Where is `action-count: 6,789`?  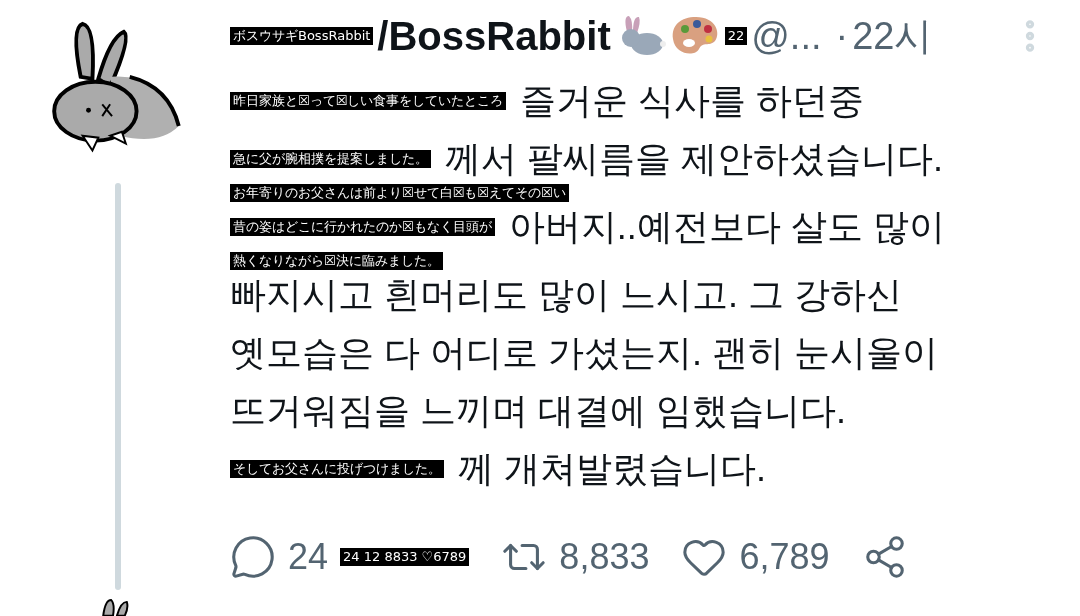
action-count: 6,789 is located at coordinates (784, 557).